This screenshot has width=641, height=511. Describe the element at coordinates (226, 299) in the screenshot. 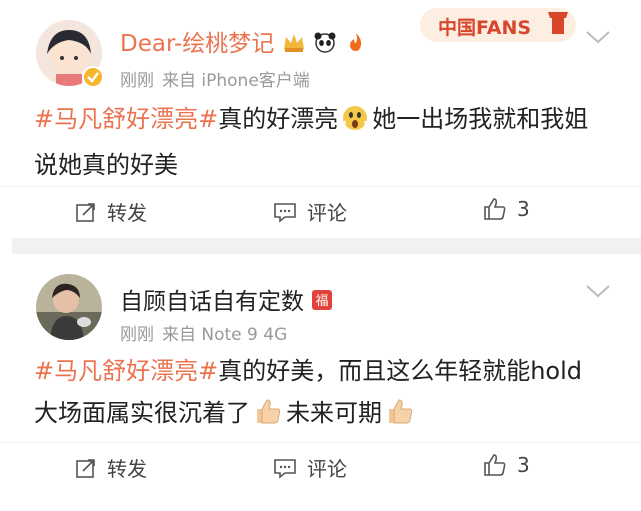

I see `username: 自顾自话自有定数 福` at that location.